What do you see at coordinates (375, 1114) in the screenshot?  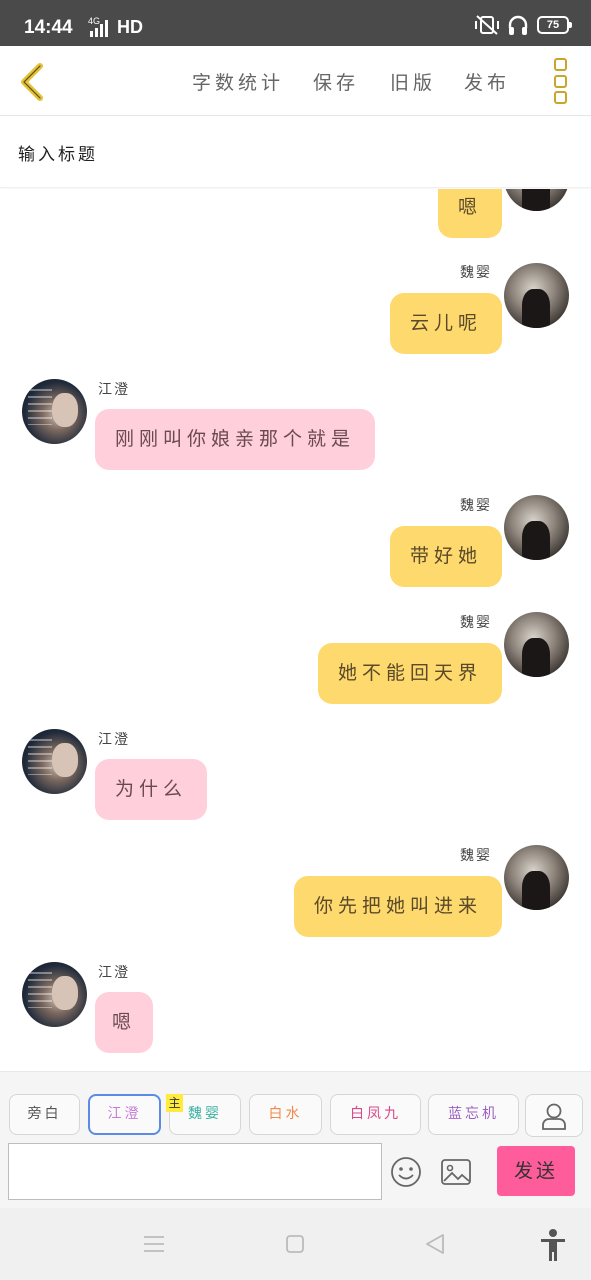 I see `role-chip-bai-feng-jiu: 白凤九` at bounding box center [375, 1114].